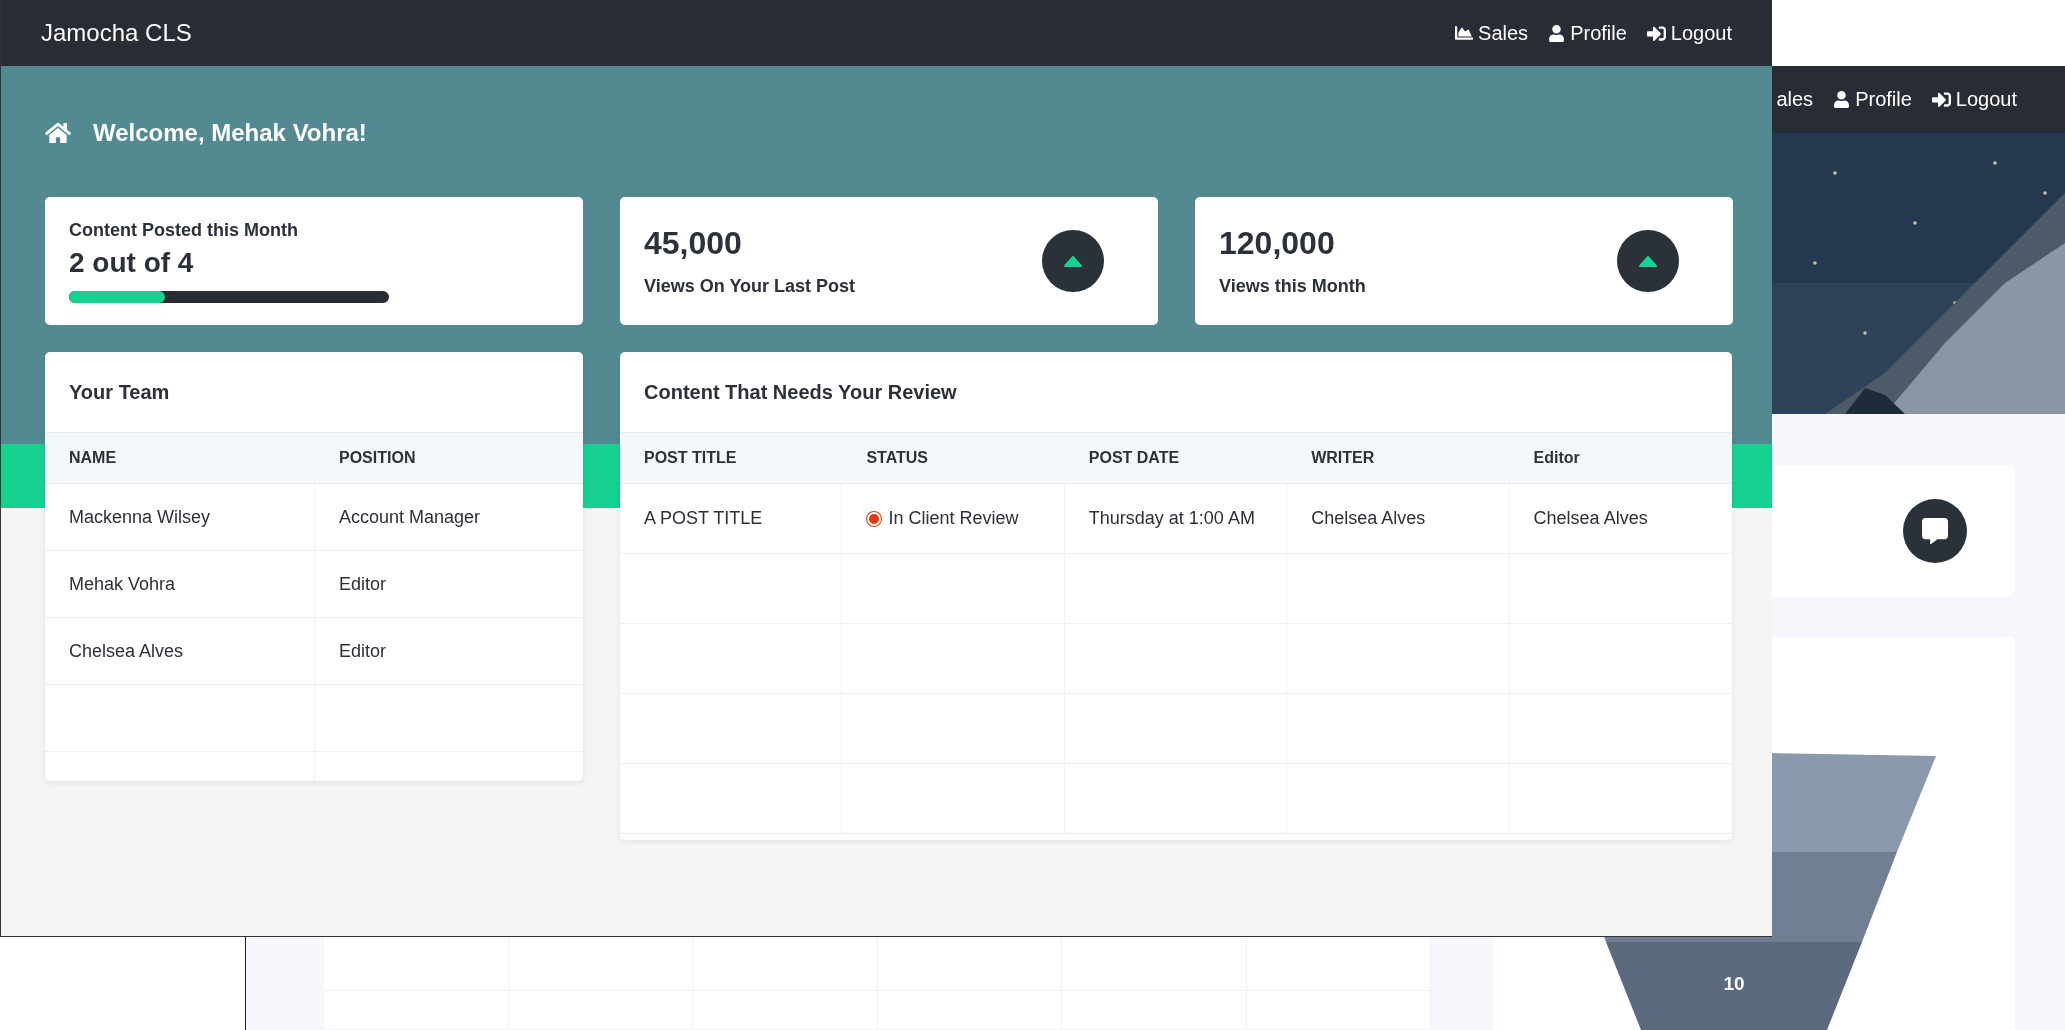 The height and width of the screenshot is (1030, 2065). What do you see at coordinates (750, 286) in the screenshot?
I see `stat-label: Views On Your Last Post` at bounding box center [750, 286].